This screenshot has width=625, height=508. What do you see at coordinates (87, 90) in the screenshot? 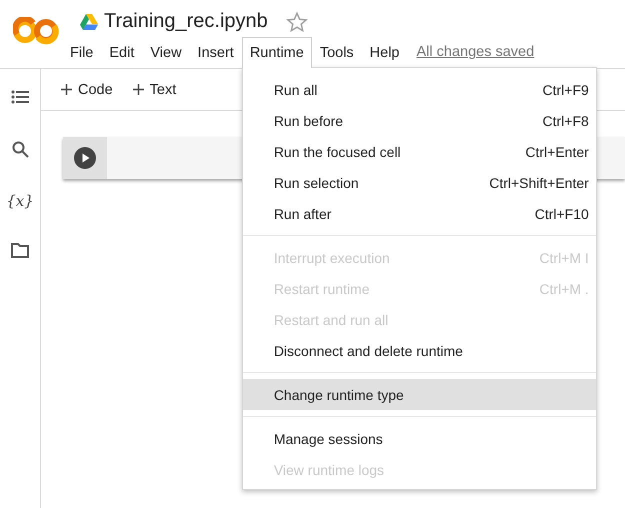
I see `add-cell-button: Code` at bounding box center [87, 90].